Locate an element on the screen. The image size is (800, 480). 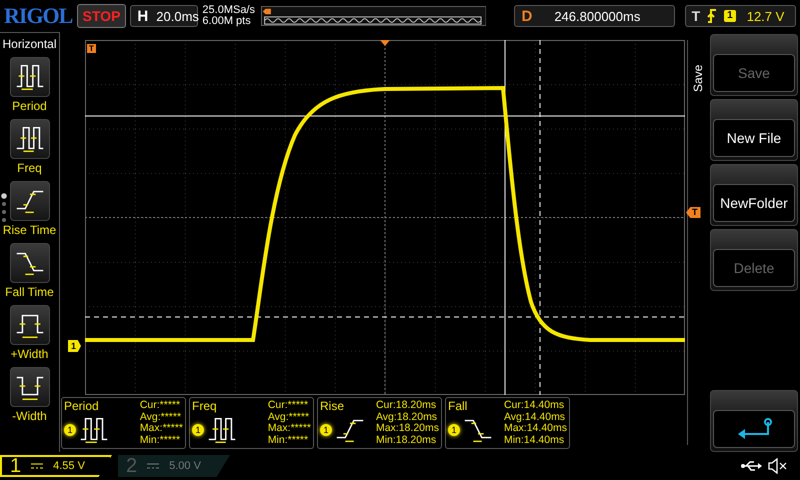
measurement-title: Rise is located at coordinates (333, 406).